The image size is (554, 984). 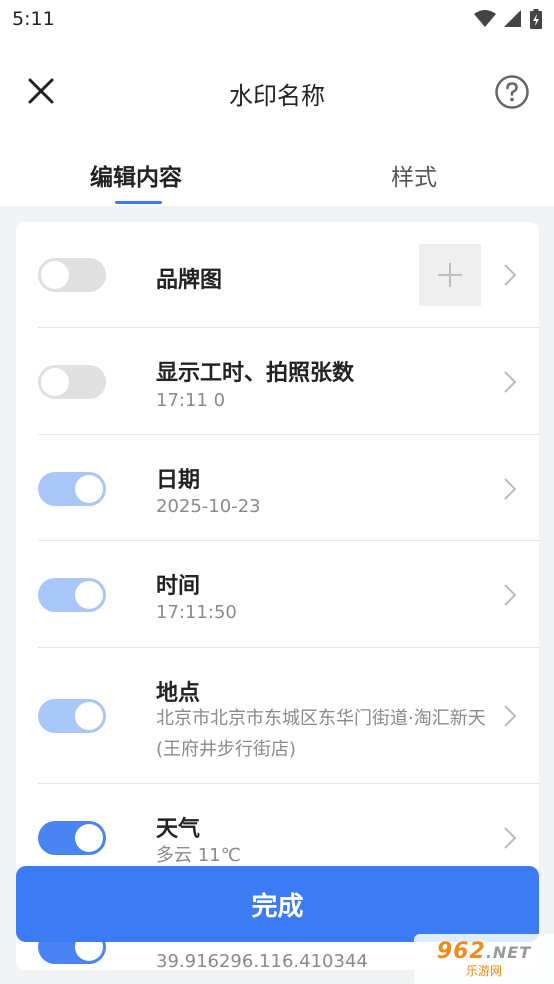 I want to click on site-watermark: 962.NET 乐游网, so click(x=484, y=959).